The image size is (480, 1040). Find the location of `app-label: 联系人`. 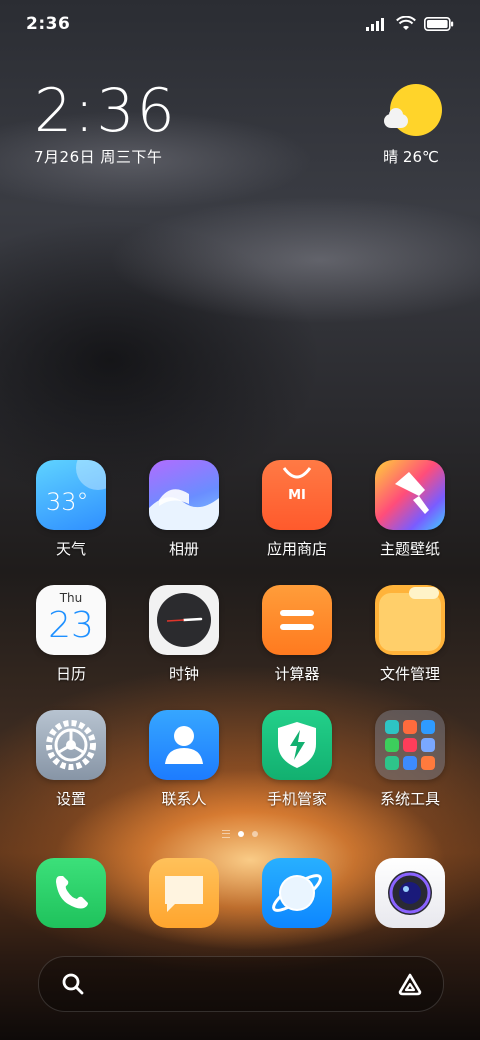

app-label: 联系人 is located at coordinates (184, 799).